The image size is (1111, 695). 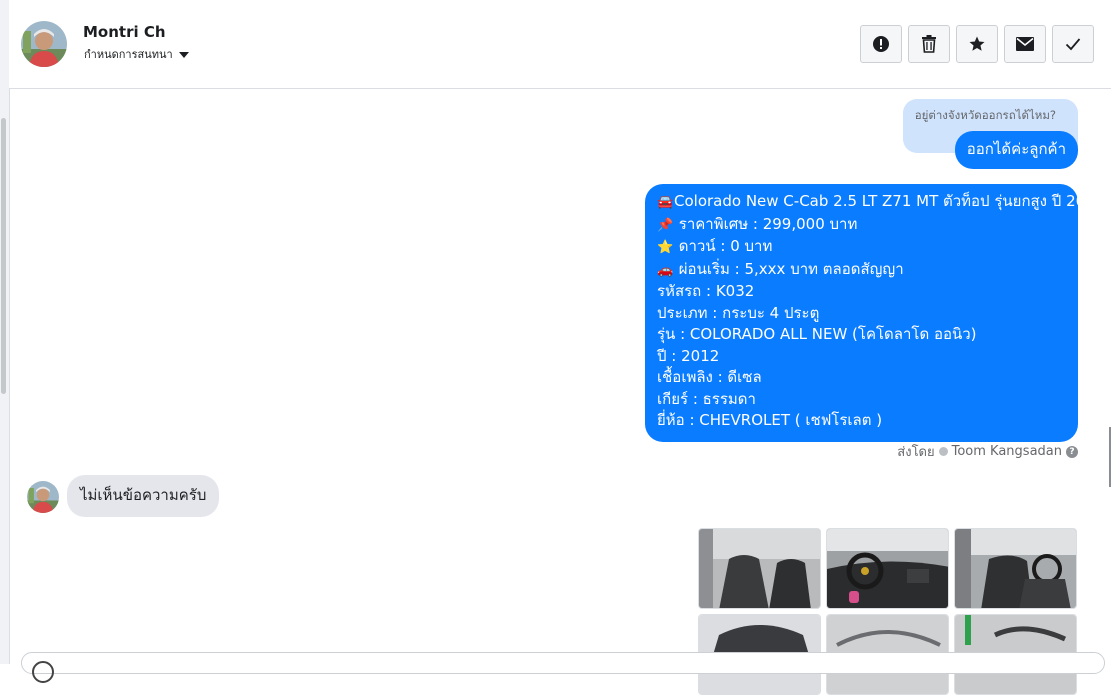 I want to click on sent-by-label: ส่งโดย, so click(x=916, y=452).